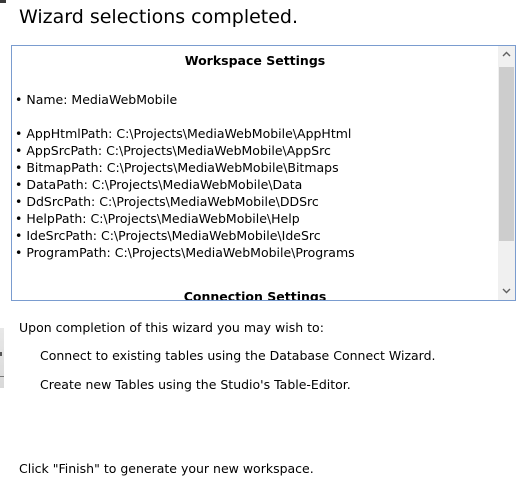  I want to click on chevron-up-icon, so click(506, 54).